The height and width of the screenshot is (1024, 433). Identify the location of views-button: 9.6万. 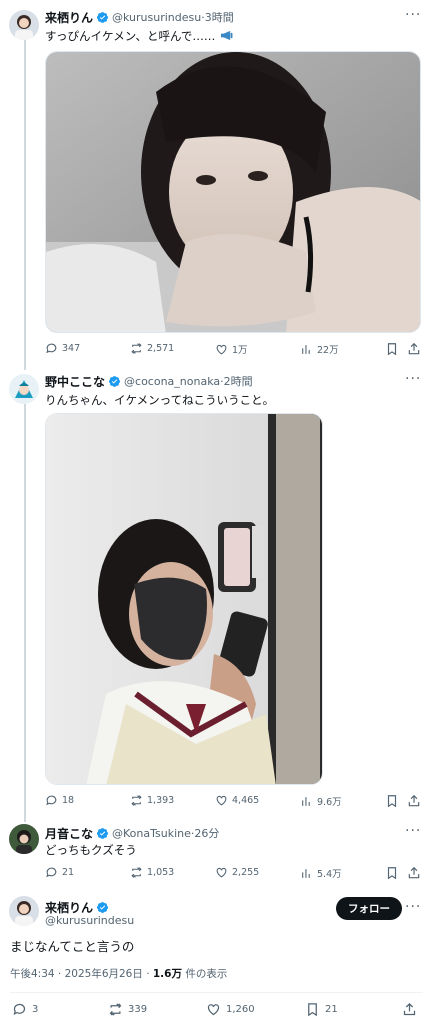
(321, 801).